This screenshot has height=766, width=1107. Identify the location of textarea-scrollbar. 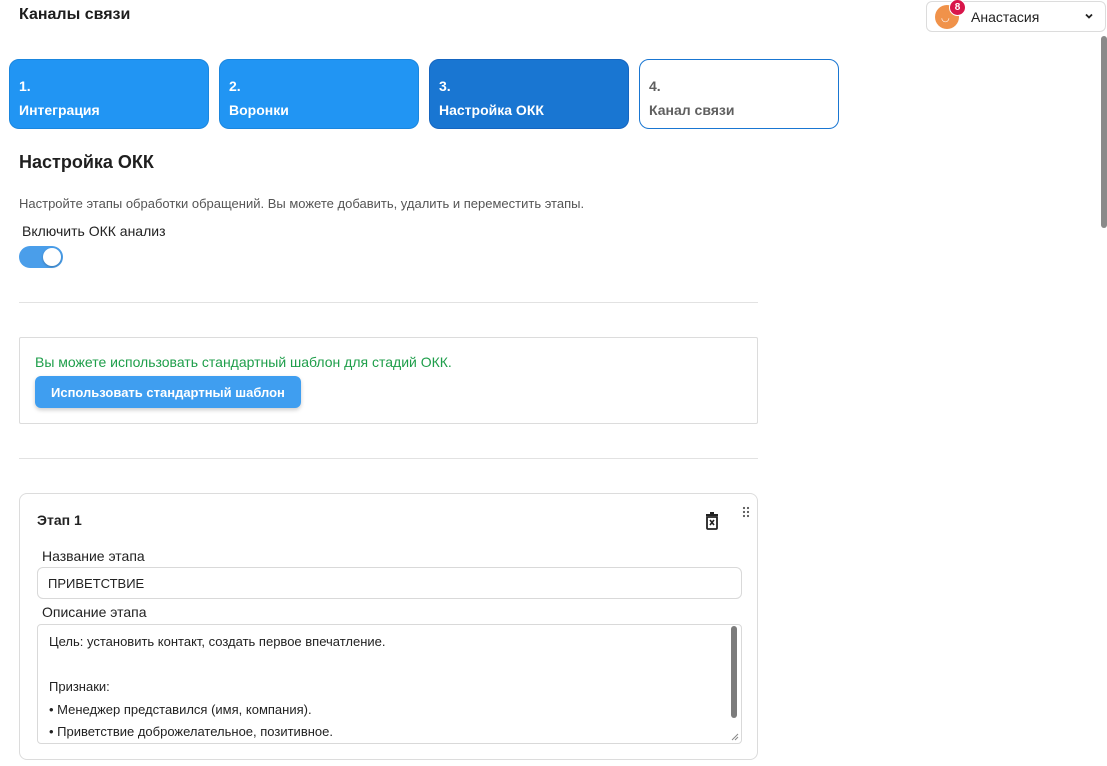
(734, 684).